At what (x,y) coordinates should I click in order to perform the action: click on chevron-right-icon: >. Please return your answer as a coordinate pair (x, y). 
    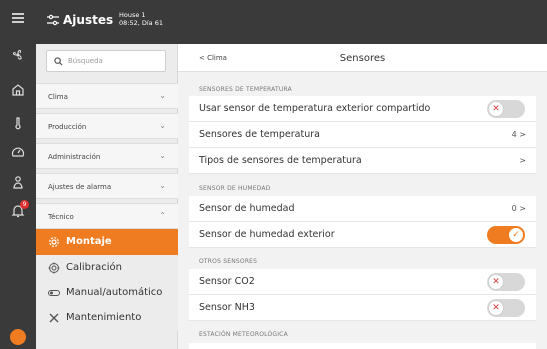
    Looking at the image, I should click on (522, 160).